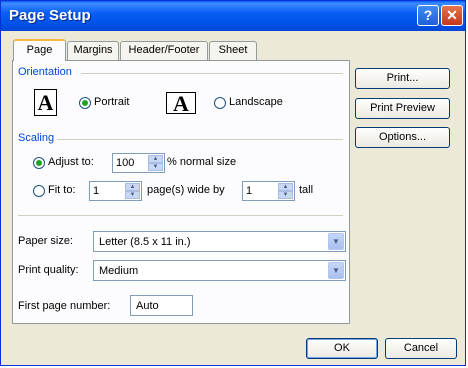 This screenshot has width=468, height=368. What do you see at coordinates (220, 103) in the screenshot?
I see `landscape-radio` at bounding box center [220, 103].